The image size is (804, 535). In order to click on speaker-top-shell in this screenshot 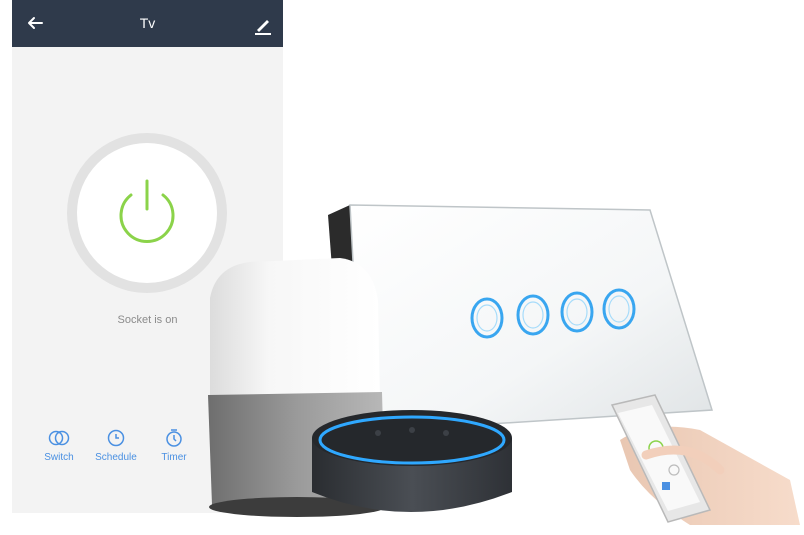, I will do `click(295, 329)`.